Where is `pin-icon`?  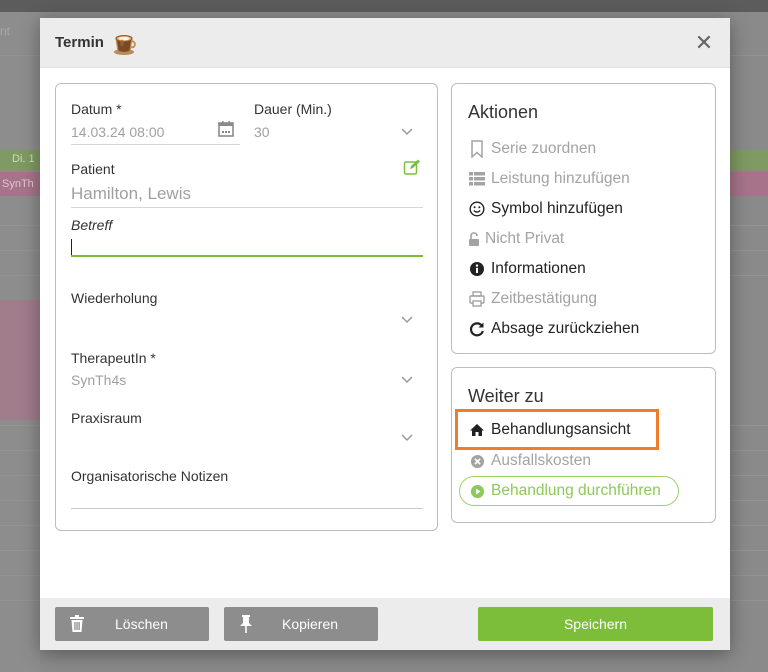 pin-icon is located at coordinates (246, 624).